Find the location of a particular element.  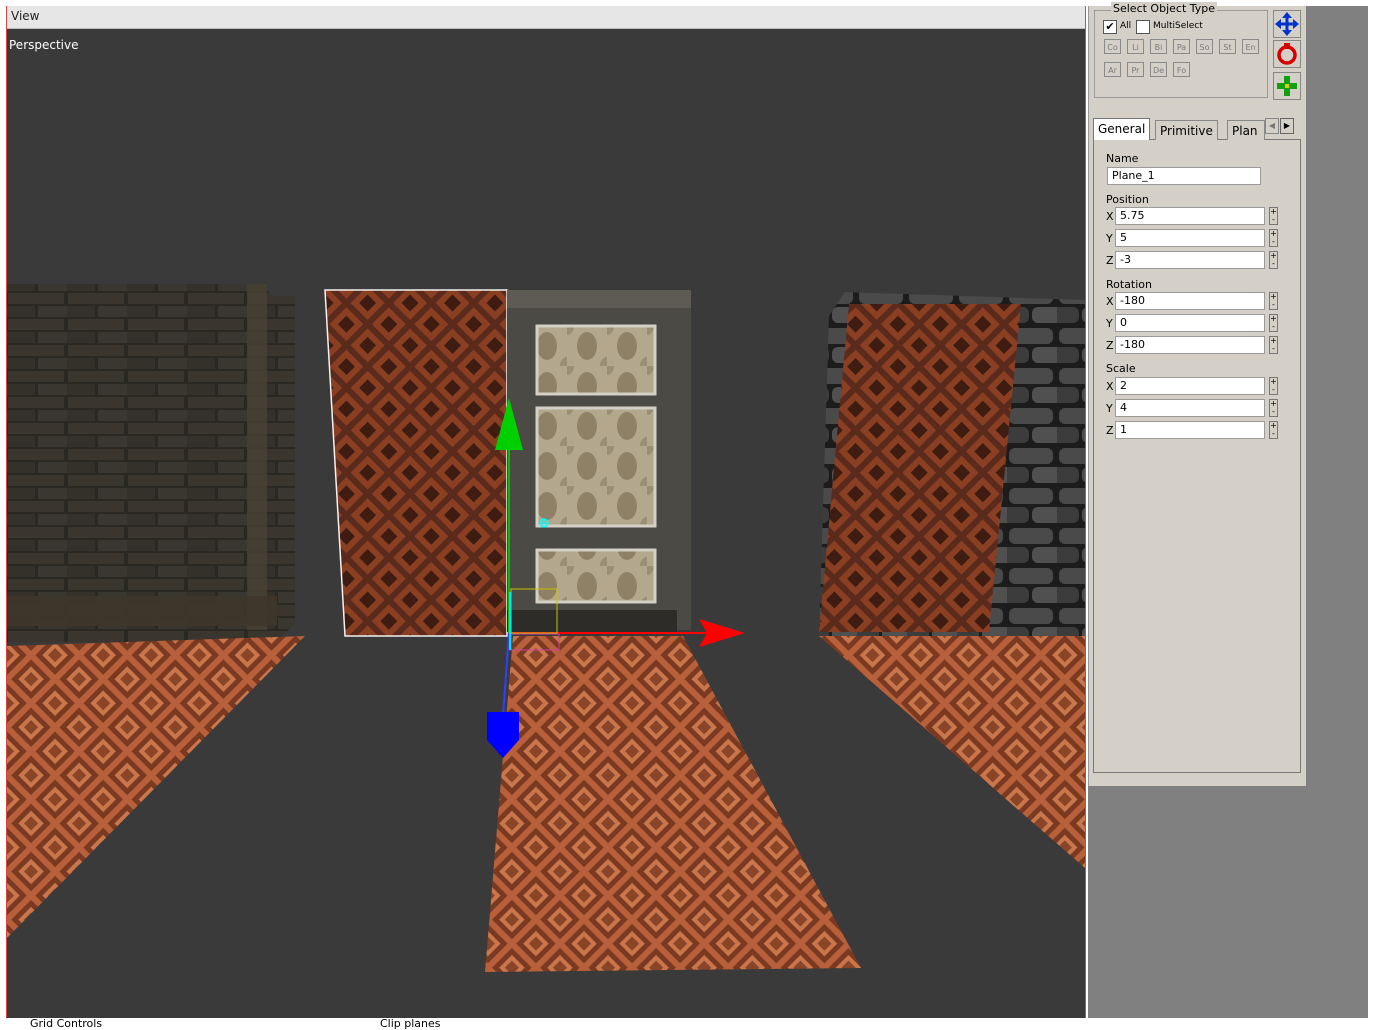

scale-y-spinner: + - is located at coordinates (1273, 408).